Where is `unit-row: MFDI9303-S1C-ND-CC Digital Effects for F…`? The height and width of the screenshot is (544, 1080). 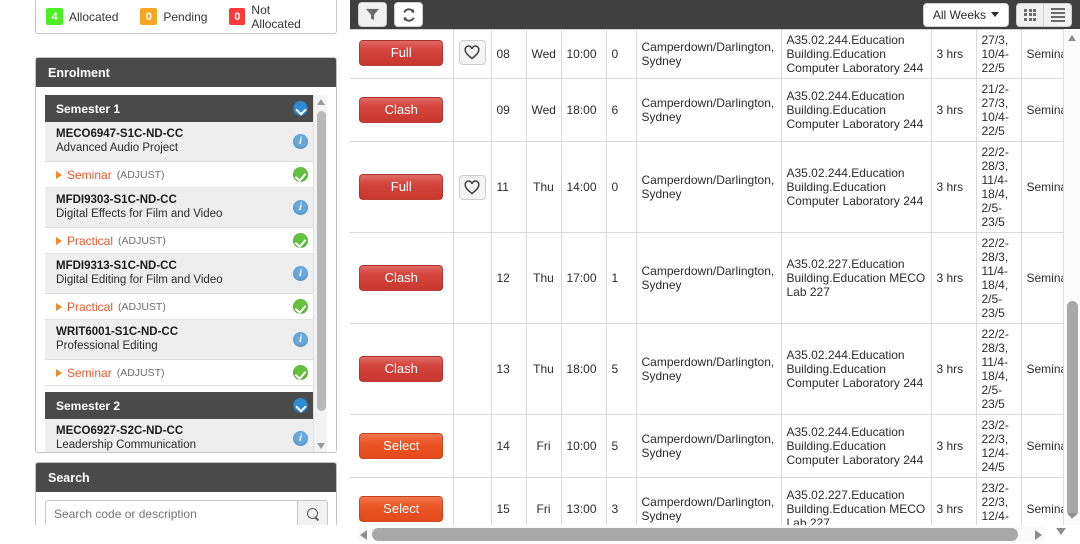 unit-row: MFDI9303-S1C-ND-CC Digital Effects for F… is located at coordinates (181, 208).